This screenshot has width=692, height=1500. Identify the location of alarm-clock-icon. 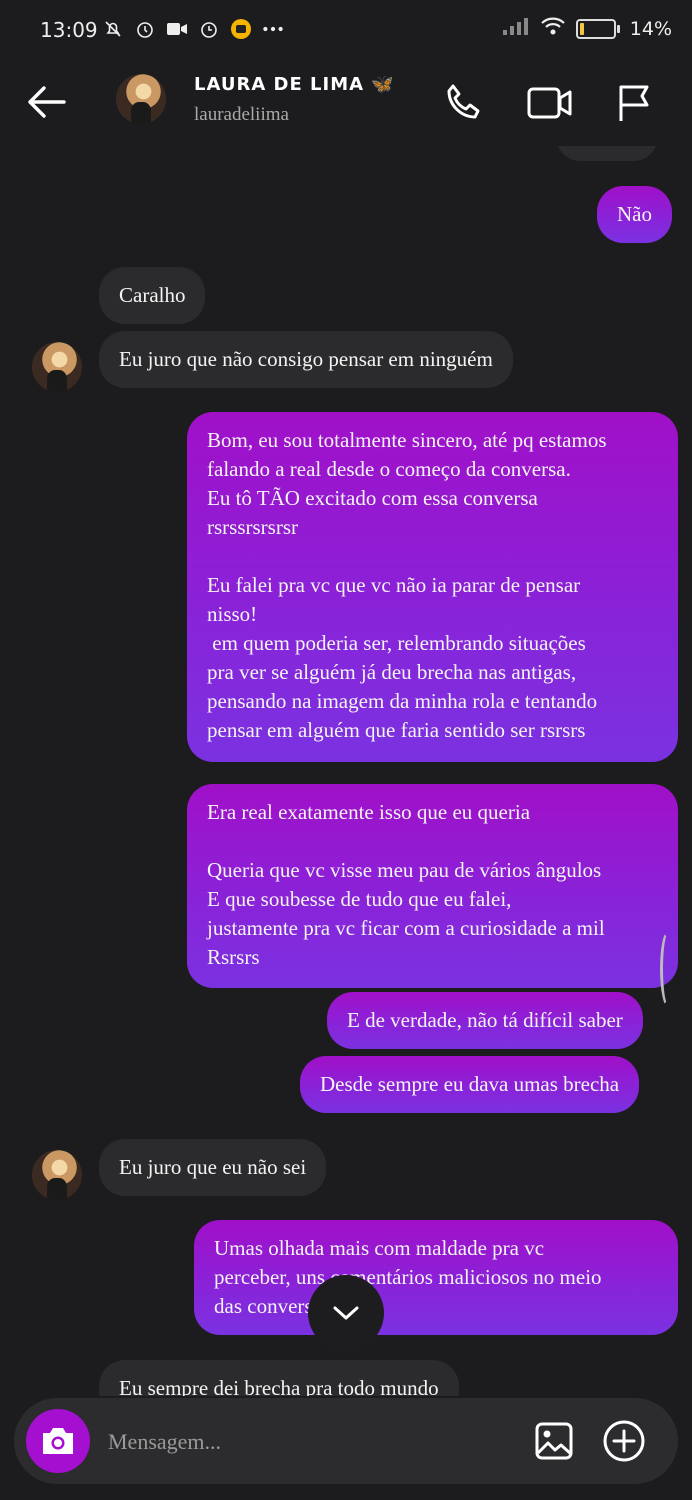
(209, 29).